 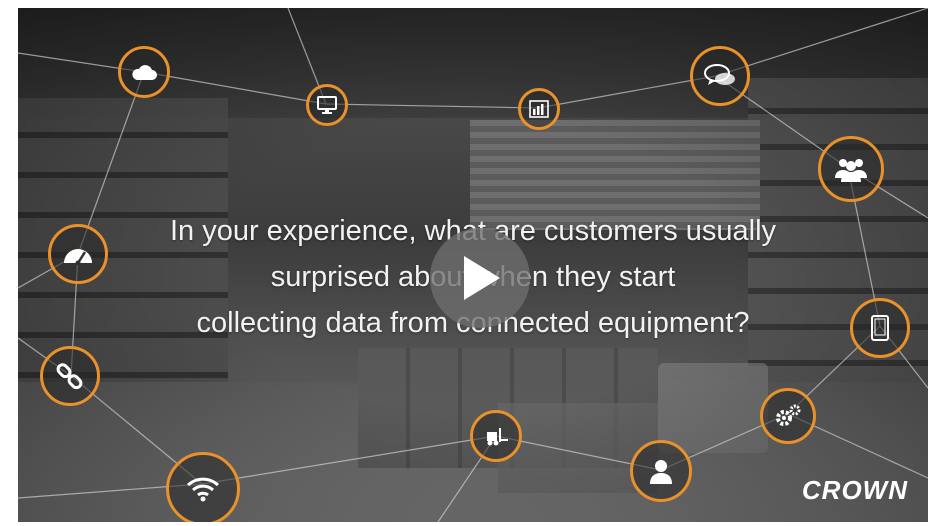 What do you see at coordinates (496, 436) in the screenshot?
I see `forklift-icon` at bounding box center [496, 436].